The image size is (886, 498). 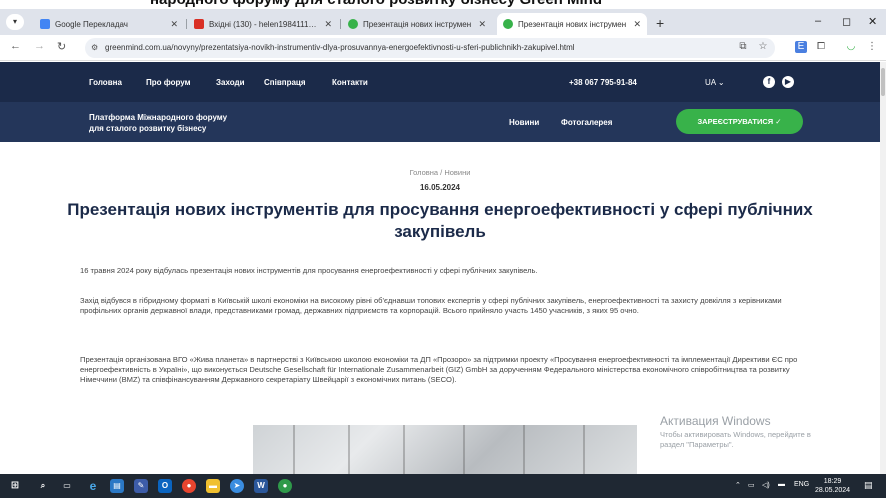 What do you see at coordinates (285, 82) in the screenshot?
I see `nav-cooperation: Співпраця` at bounding box center [285, 82].